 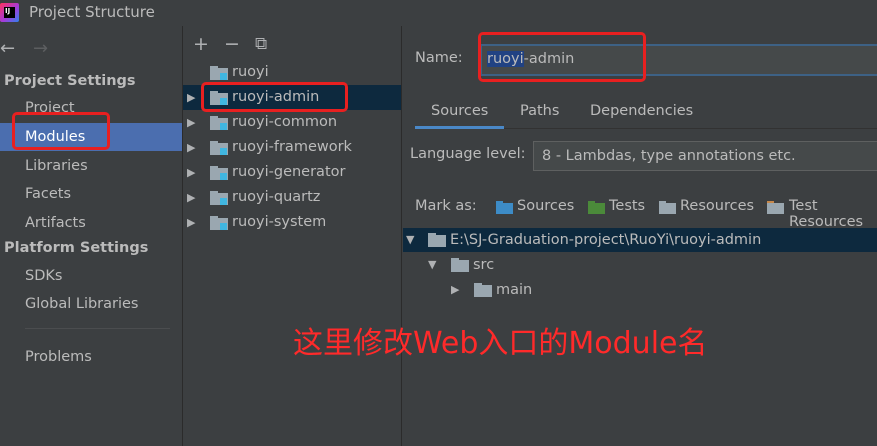 What do you see at coordinates (76, 248) in the screenshot?
I see `platform-settings-header: Platform Settings` at bounding box center [76, 248].